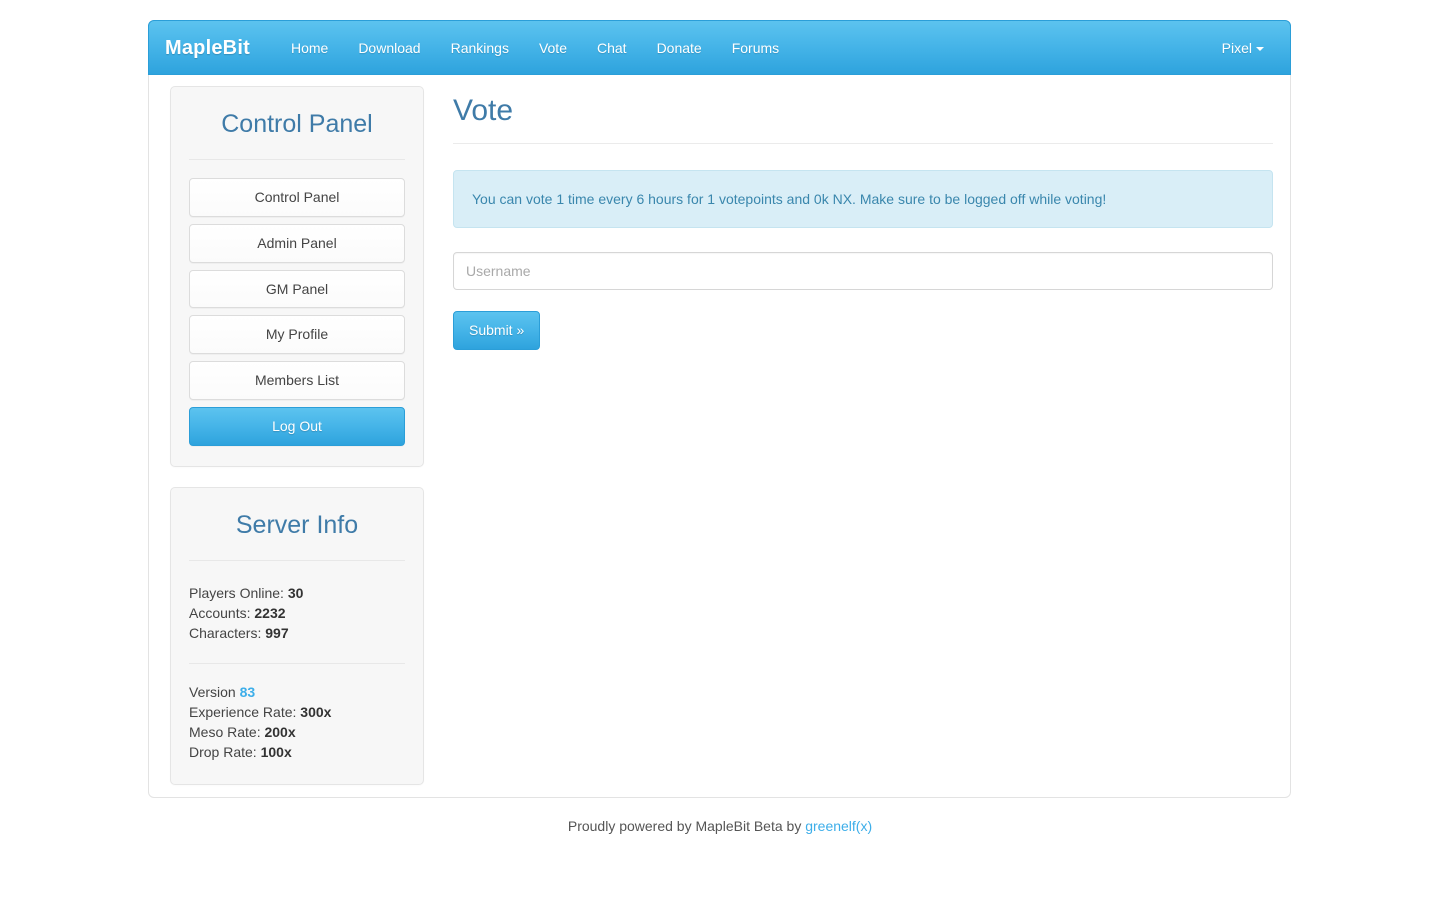 The image size is (1440, 900). I want to click on stat-version: Version 83, so click(297, 692).